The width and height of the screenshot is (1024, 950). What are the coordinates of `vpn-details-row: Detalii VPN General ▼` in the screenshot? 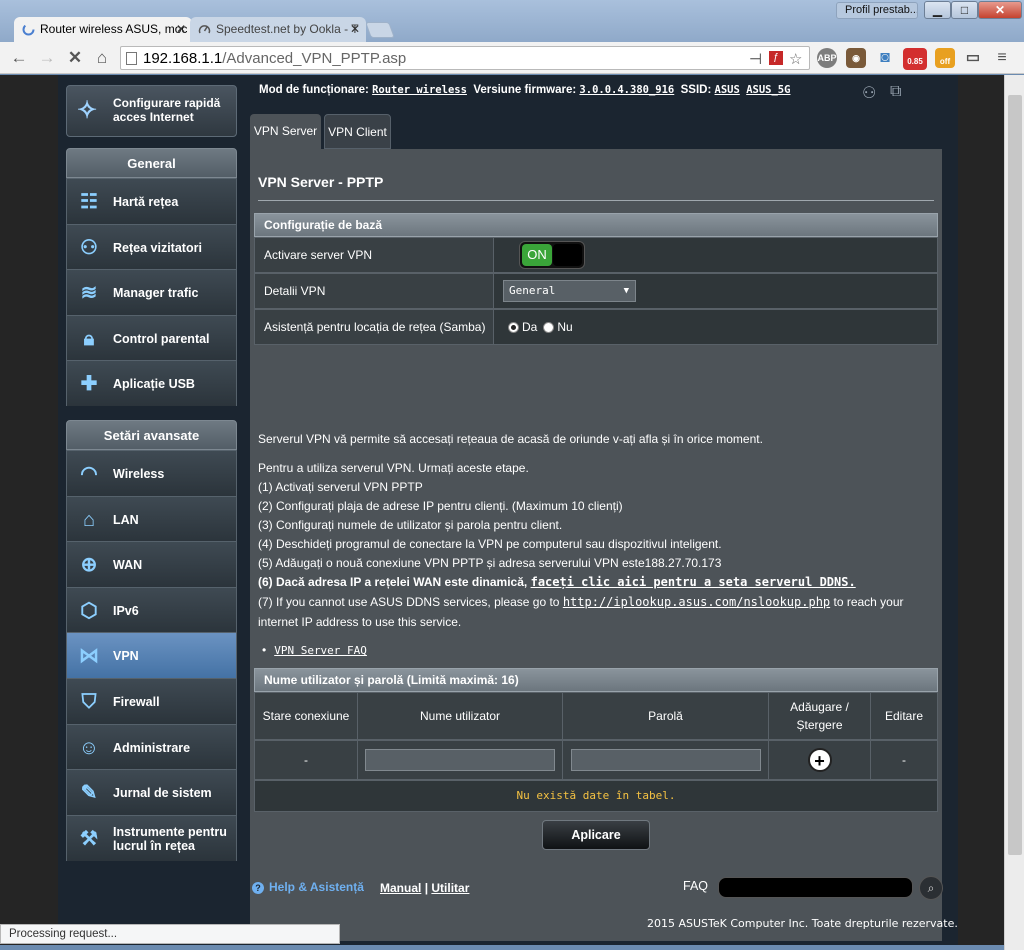 It's located at (596, 291).